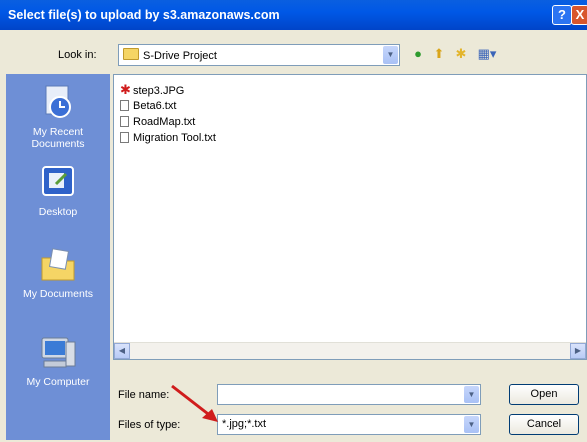  What do you see at coordinates (439, 54) in the screenshot?
I see `up-folder-icon: ⬆` at bounding box center [439, 54].